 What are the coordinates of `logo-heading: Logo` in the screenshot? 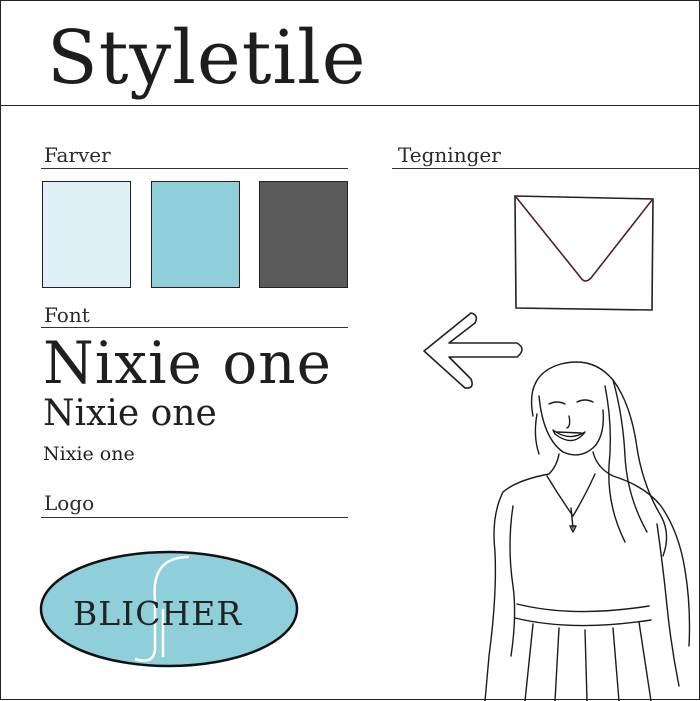 It's located at (69, 503).